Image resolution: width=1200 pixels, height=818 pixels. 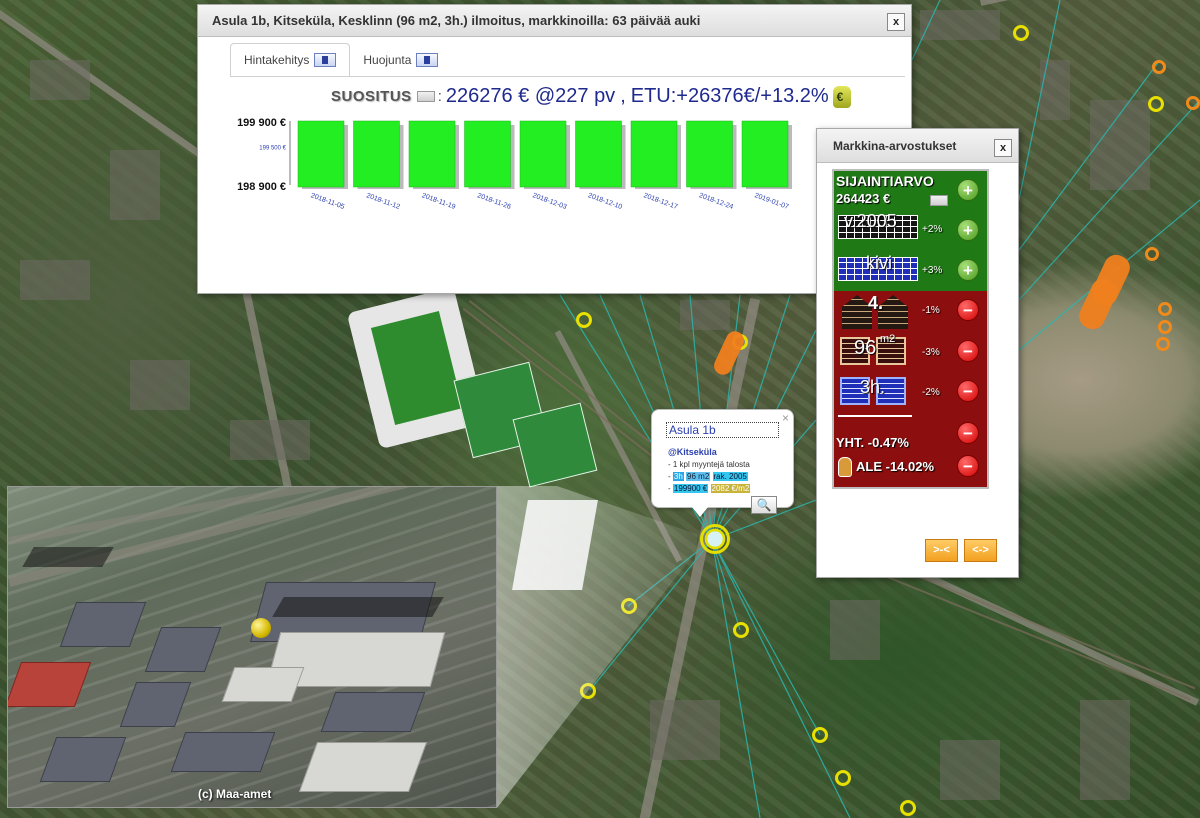 I want to click on selected-listing-marker, so click(x=715, y=539).